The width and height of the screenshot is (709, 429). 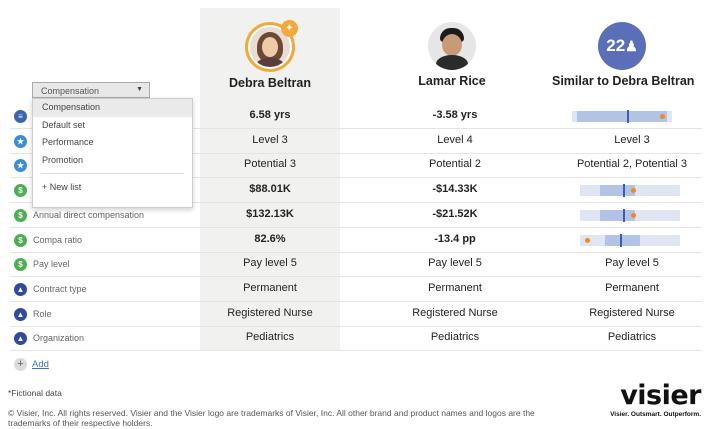 I want to click on debra-value: $132.13K, so click(x=270, y=213).